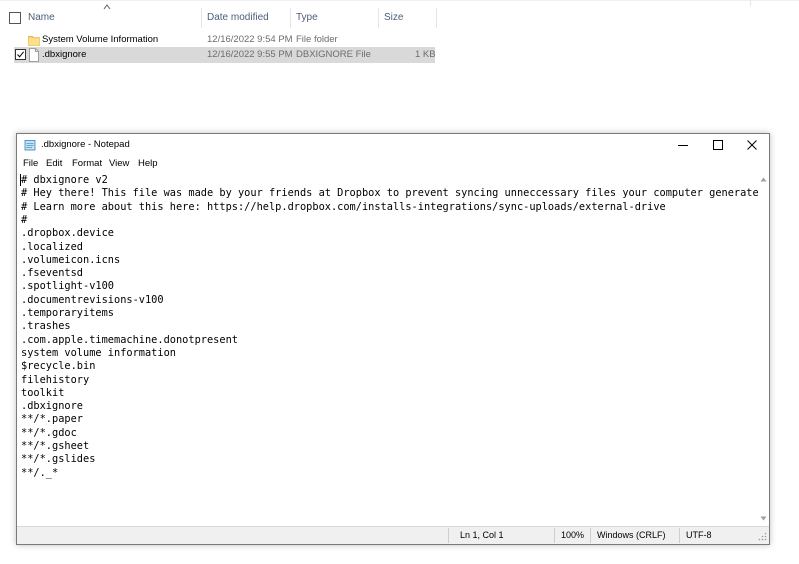 Image resolution: width=799 pixels, height=564 pixels. Describe the element at coordinates (52, 419) in the screenshot. I see `text-line: **/*.paper` at that location.